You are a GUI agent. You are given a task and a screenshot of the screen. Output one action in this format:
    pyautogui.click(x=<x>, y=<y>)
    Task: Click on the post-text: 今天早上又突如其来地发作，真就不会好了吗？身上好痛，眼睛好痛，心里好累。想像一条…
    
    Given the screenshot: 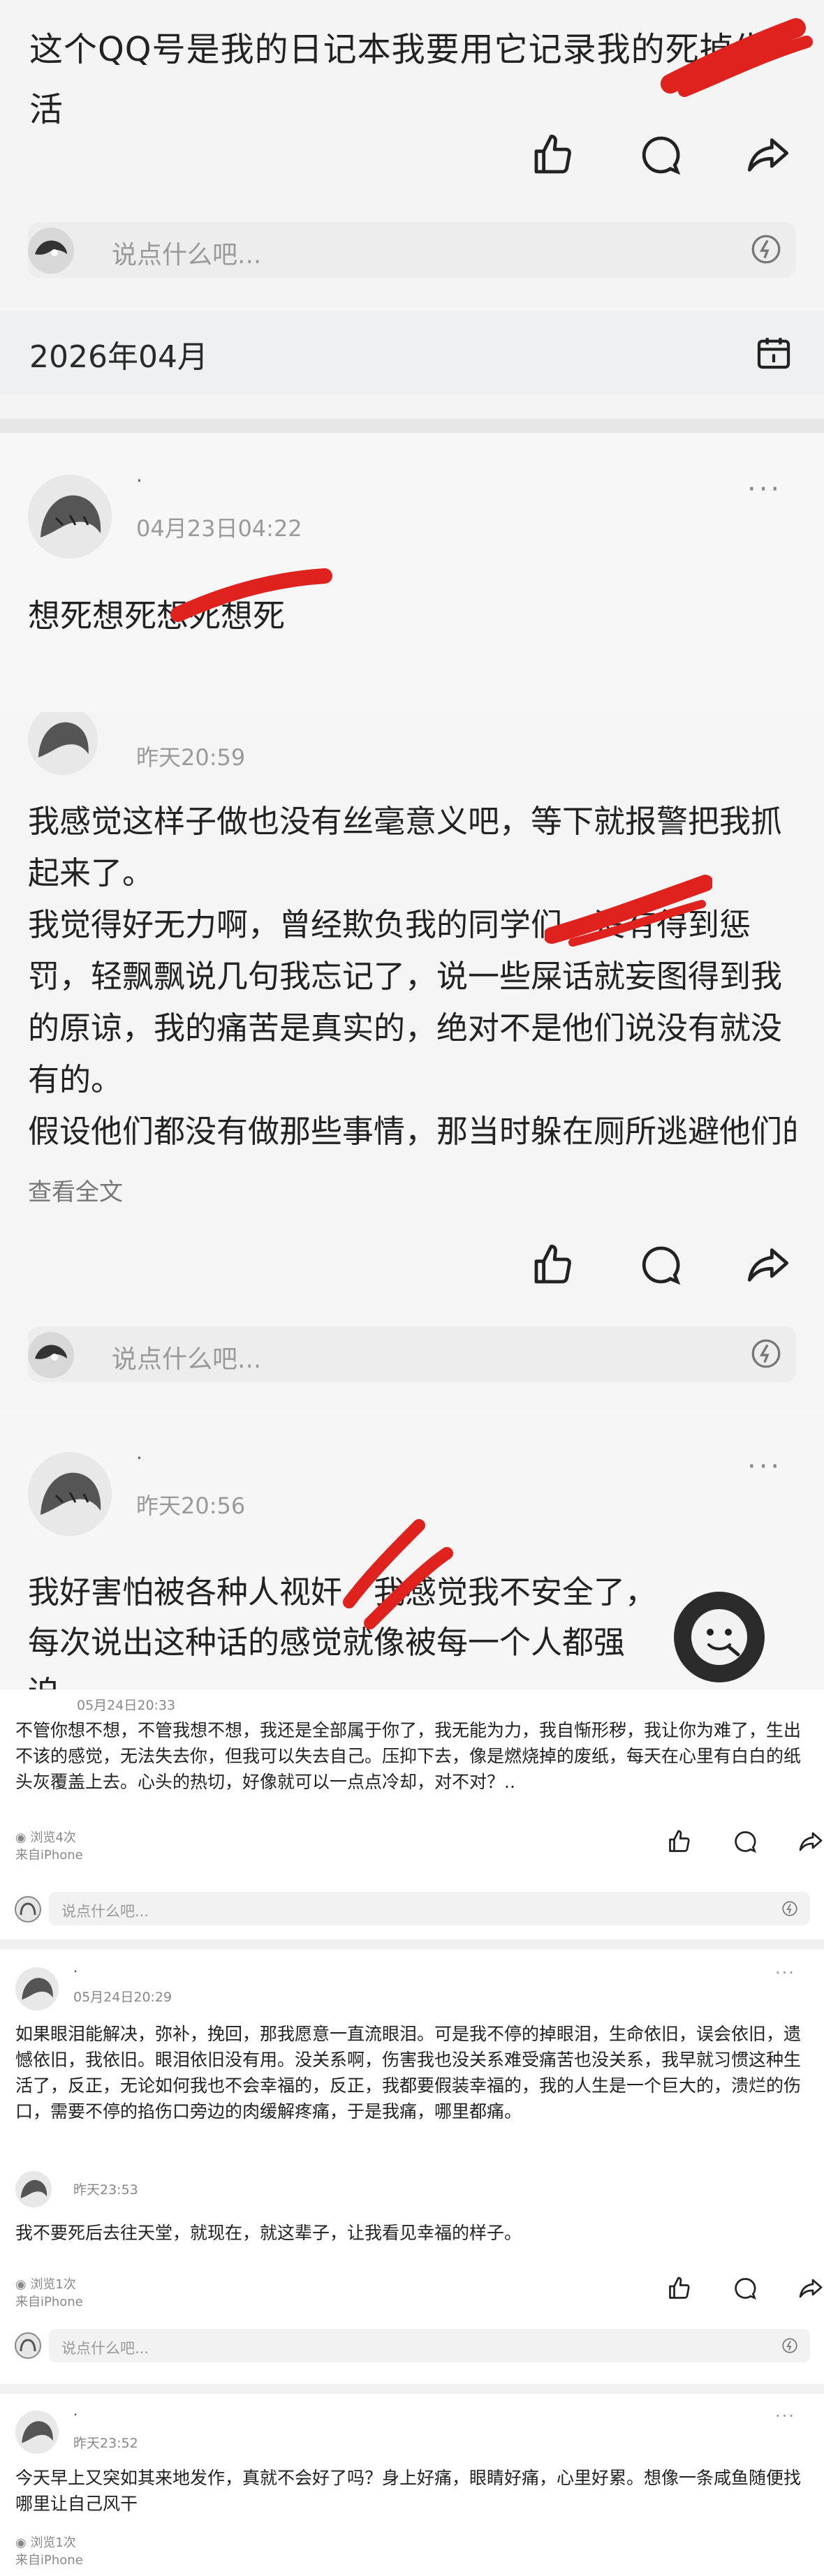 What is the action you would take?
    pyautogui.click(x=408, y=2491)
    